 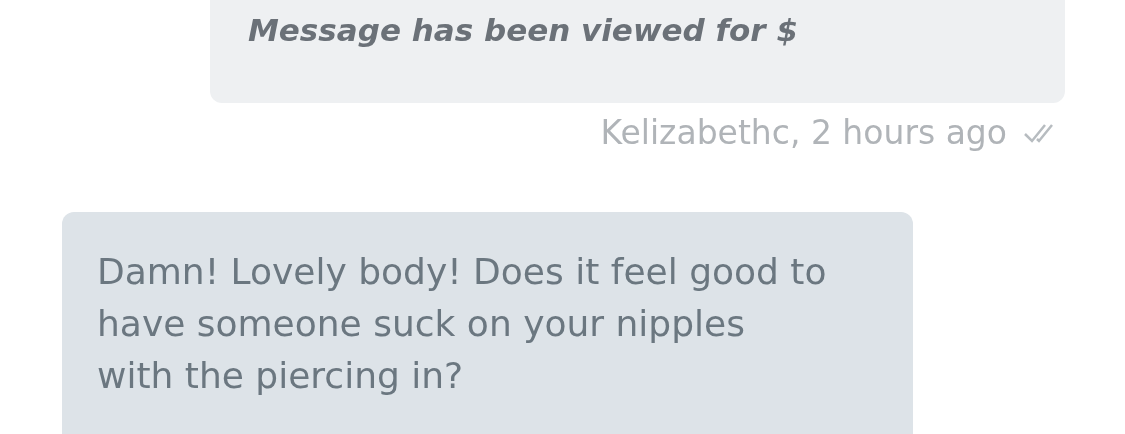 I want to click on message-text: Message has been viewed for $, so click(x=523, y=30).